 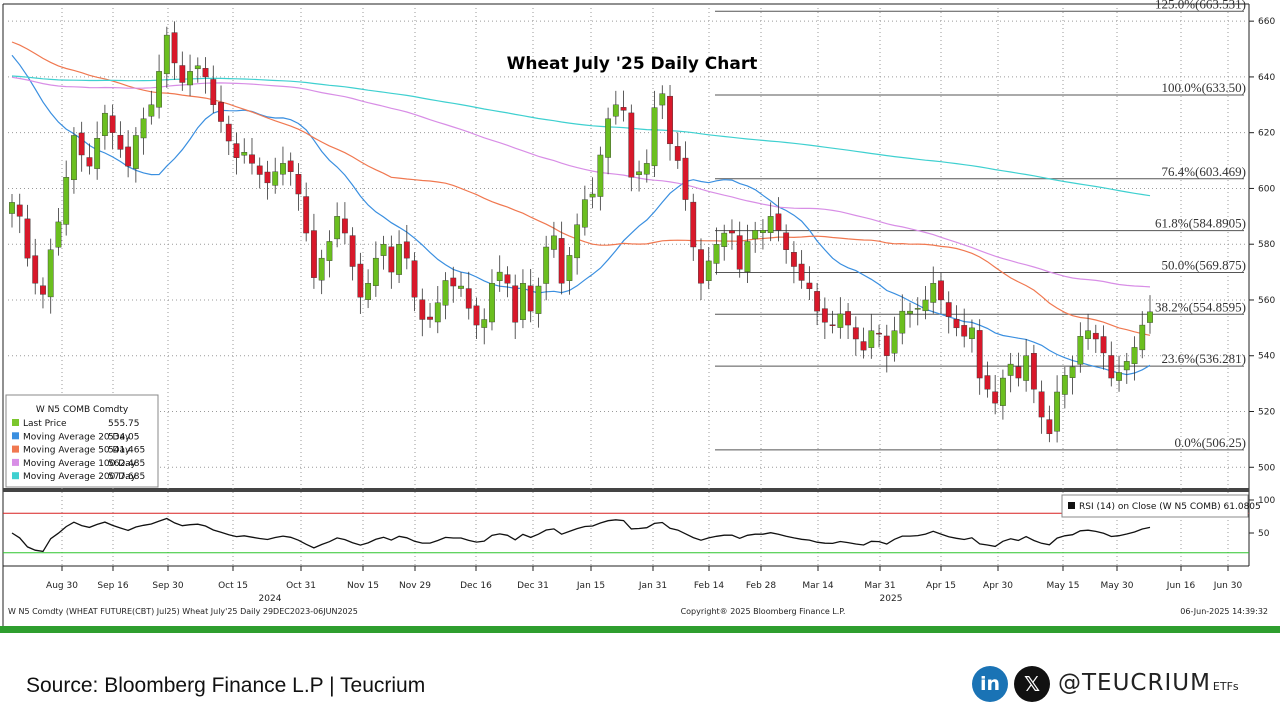 I want to click on legend-entry-value: 577.685, so click(x=126, y=477).